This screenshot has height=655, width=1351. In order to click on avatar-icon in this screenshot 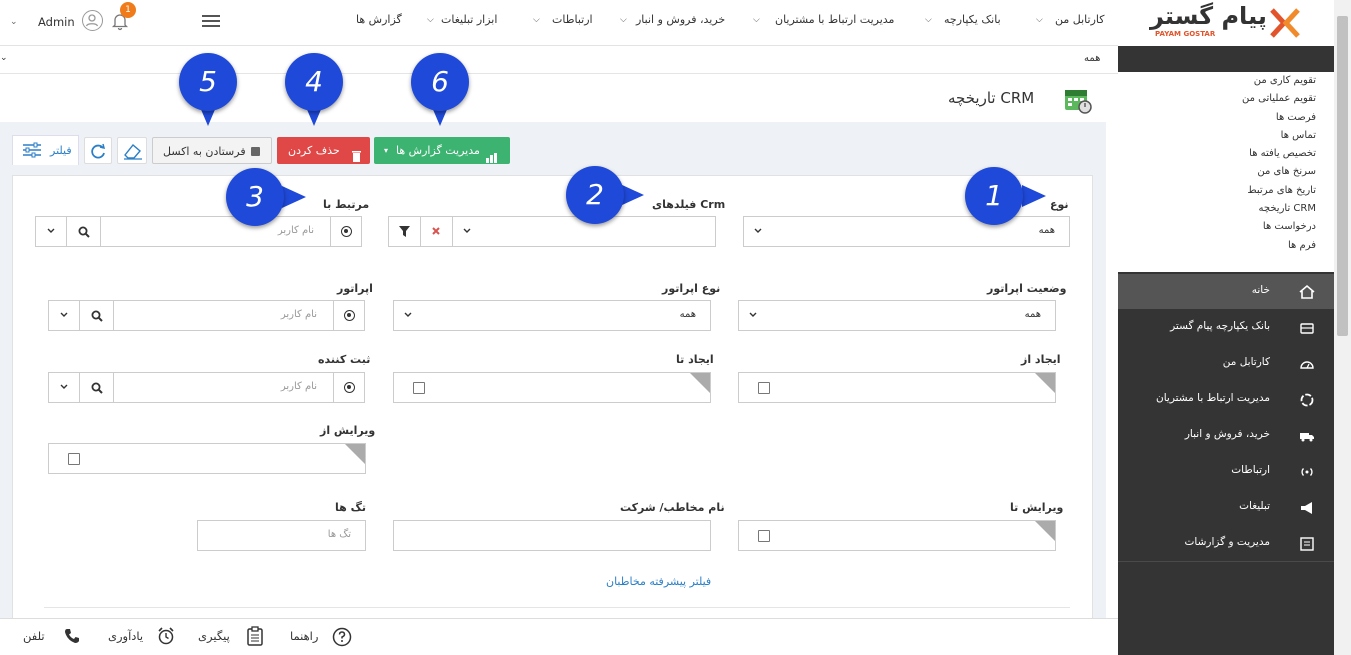, I will do `click(92, 20)`.